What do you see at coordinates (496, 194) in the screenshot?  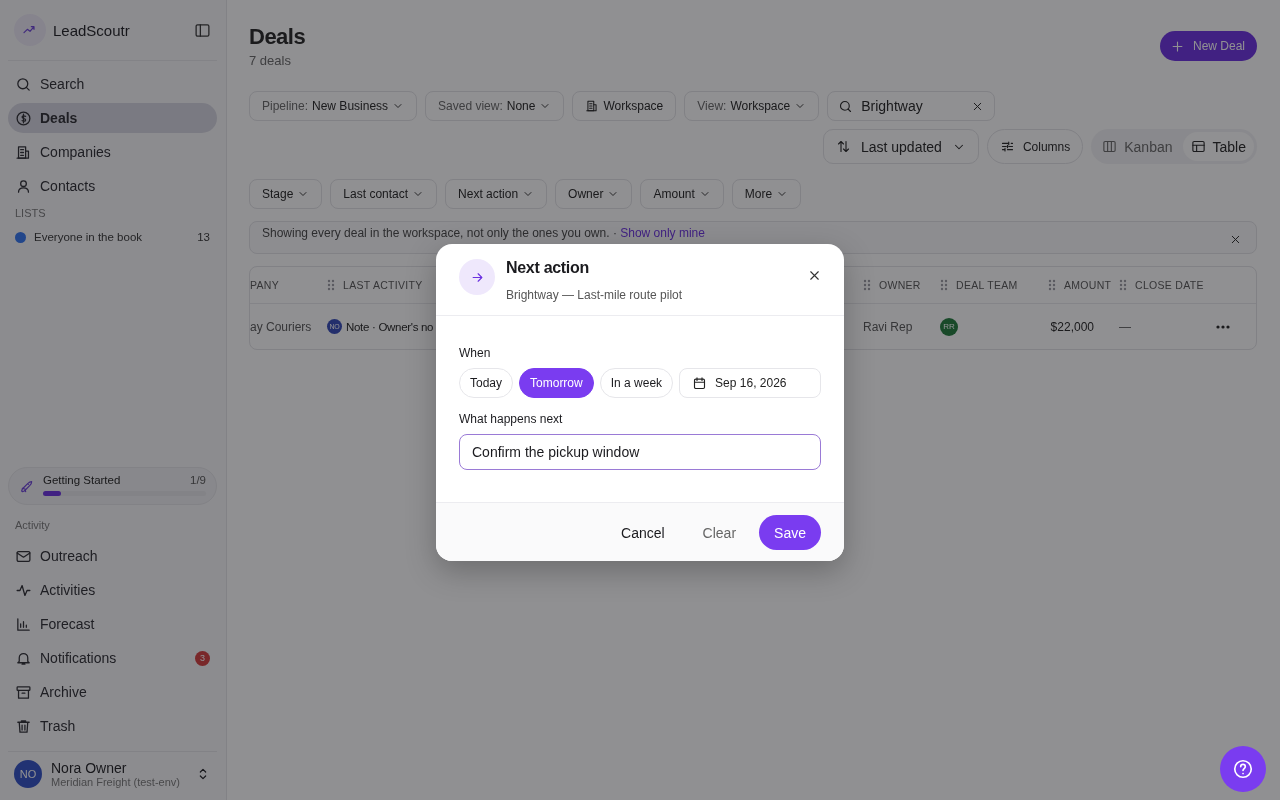 I see `filter-dropdown: Next action` at bounding box center [496, 194].